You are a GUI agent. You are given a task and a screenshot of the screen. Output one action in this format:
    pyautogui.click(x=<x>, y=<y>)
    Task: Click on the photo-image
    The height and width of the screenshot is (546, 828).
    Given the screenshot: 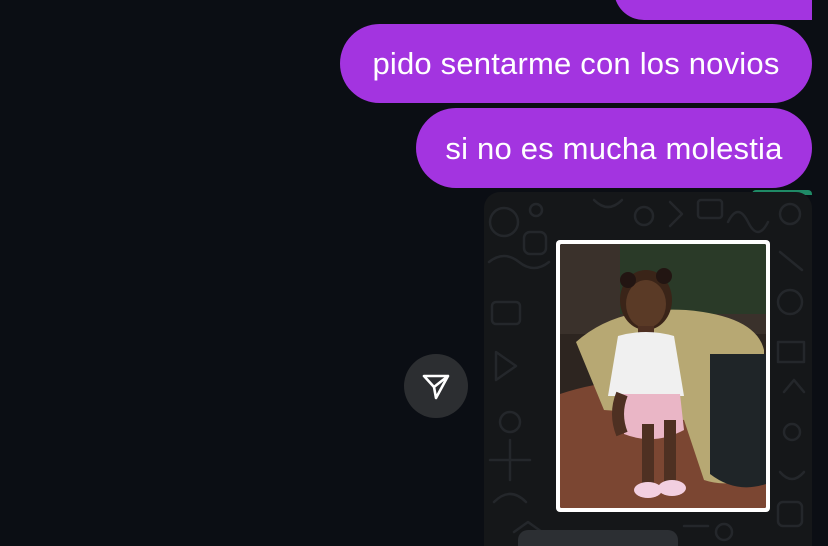 What is the action you would take?
    pyautogui.click(x=663, y=376)
    